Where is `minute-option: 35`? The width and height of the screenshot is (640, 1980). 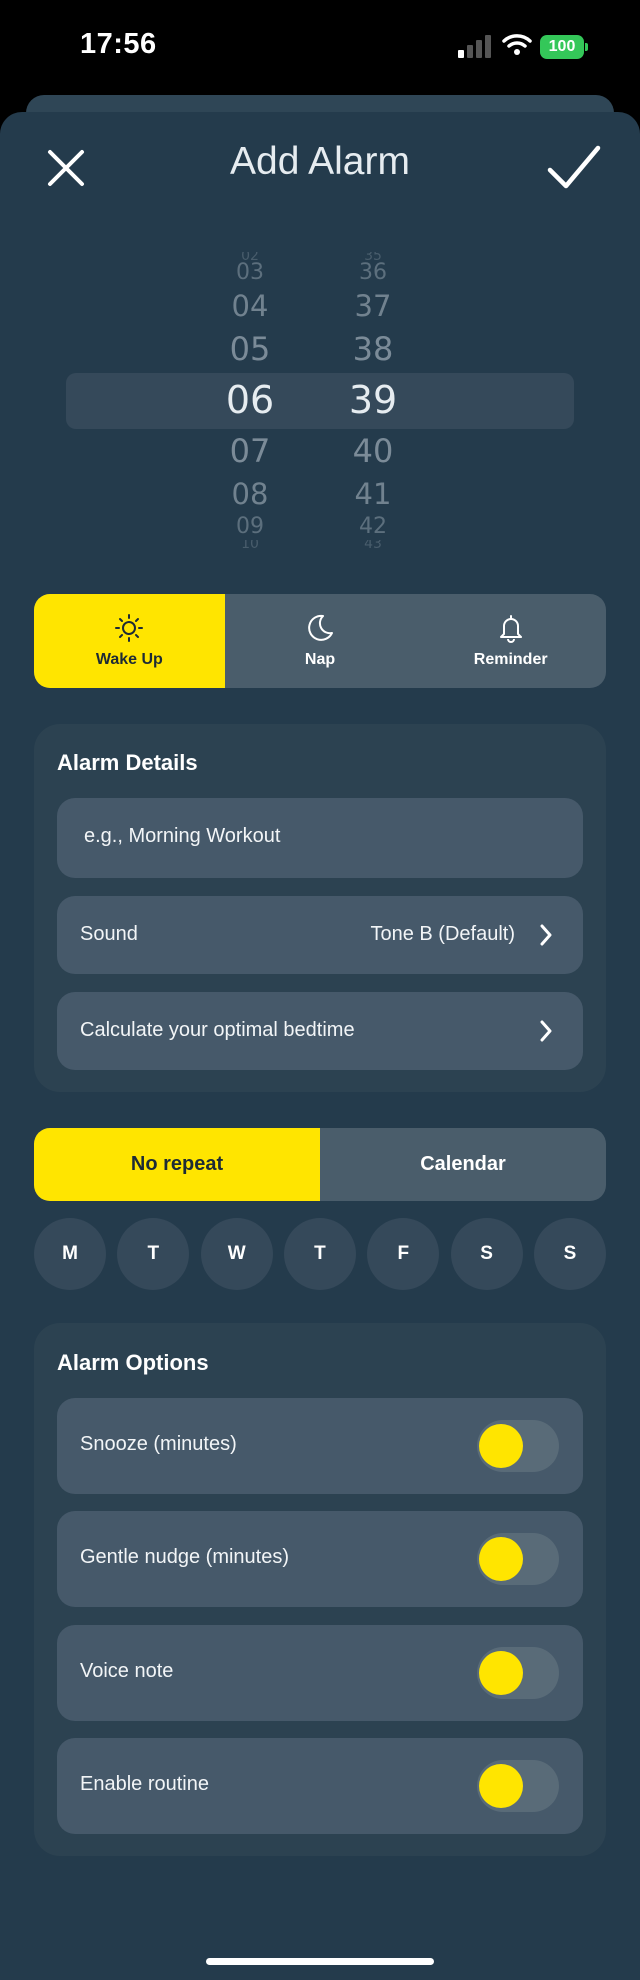 minute-option: 35 is located at coordinates (373, 256).